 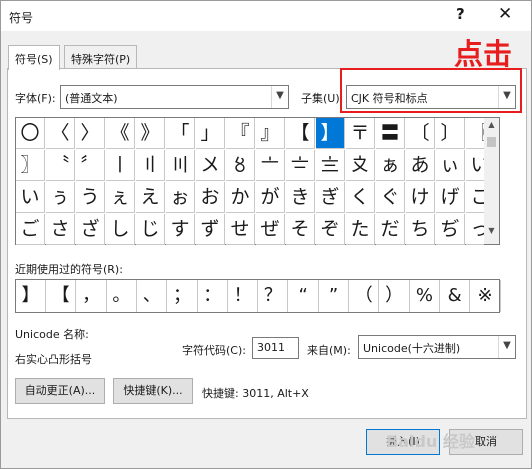 I want to click on symbol-cell: ぇ, so click(x=120, y=197).